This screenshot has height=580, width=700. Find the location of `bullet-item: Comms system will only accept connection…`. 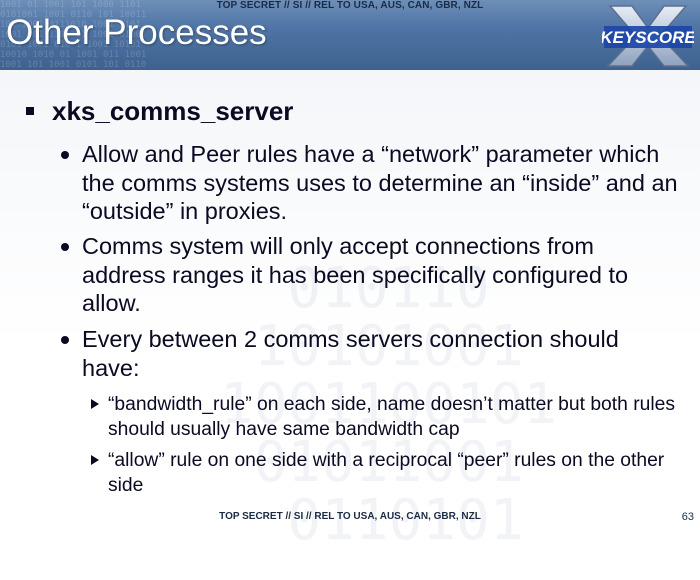

bullet-item: Comms system will only accept connection… is located at coordinates (371, 275).